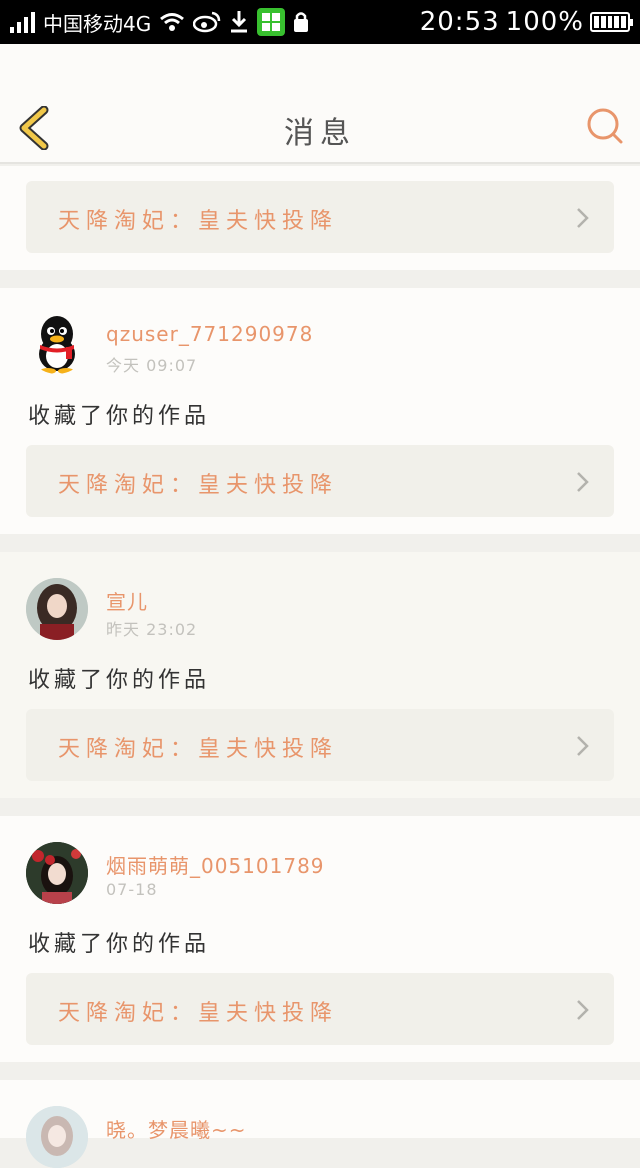 Image resolution: width=640 pixels, height=1168 pixels. I want to click on girl-photo-avatar, so click(57, 609).